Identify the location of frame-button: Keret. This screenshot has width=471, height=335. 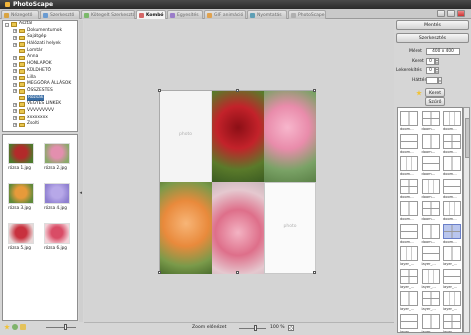
(435, 92).